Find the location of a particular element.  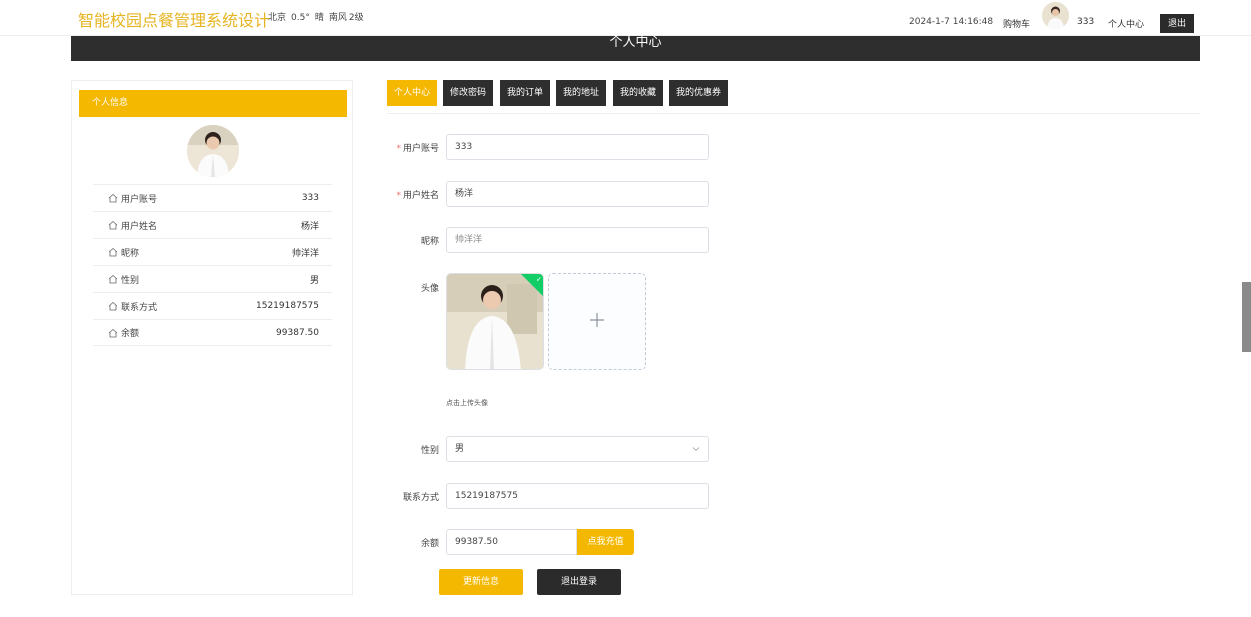

upload-hint: 点击上传头像 is located at coordinates (467, 403).